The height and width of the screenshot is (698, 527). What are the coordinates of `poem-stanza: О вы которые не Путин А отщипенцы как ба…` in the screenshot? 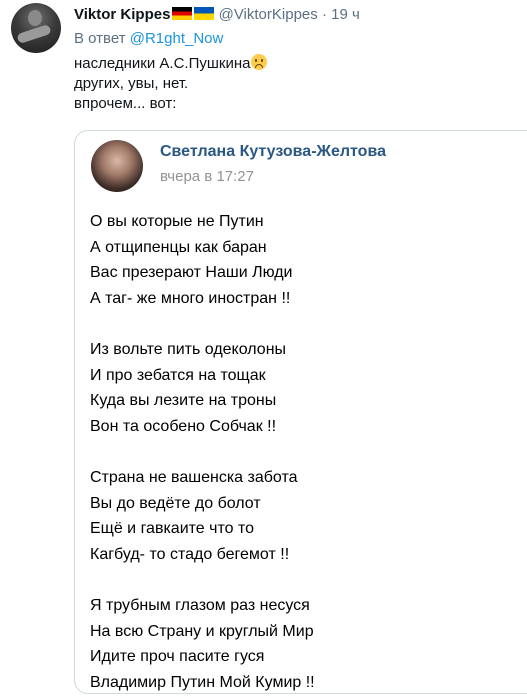 It's located at (202, 260).